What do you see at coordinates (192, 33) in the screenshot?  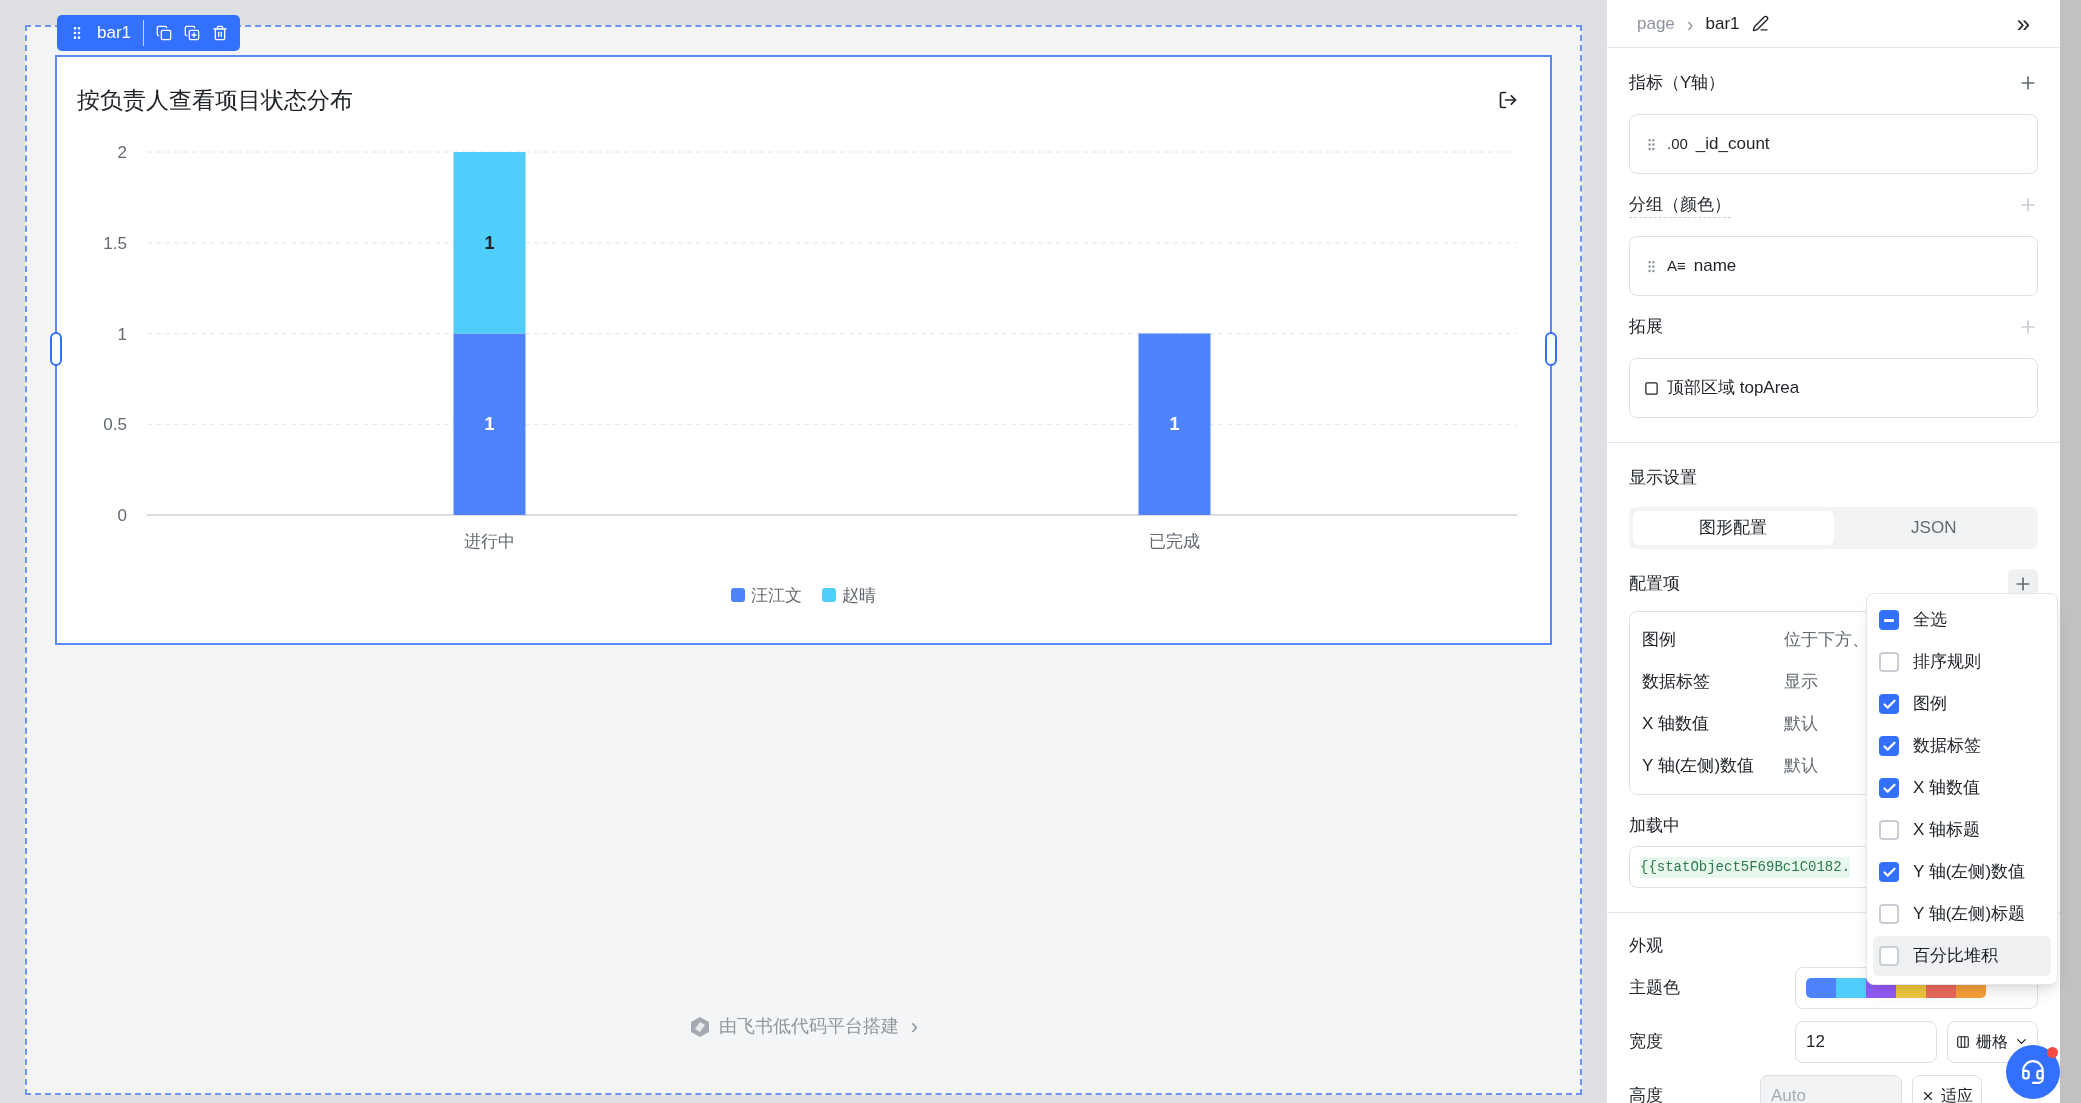 I see `duplicate-icon` at bounding box center [192, 33].